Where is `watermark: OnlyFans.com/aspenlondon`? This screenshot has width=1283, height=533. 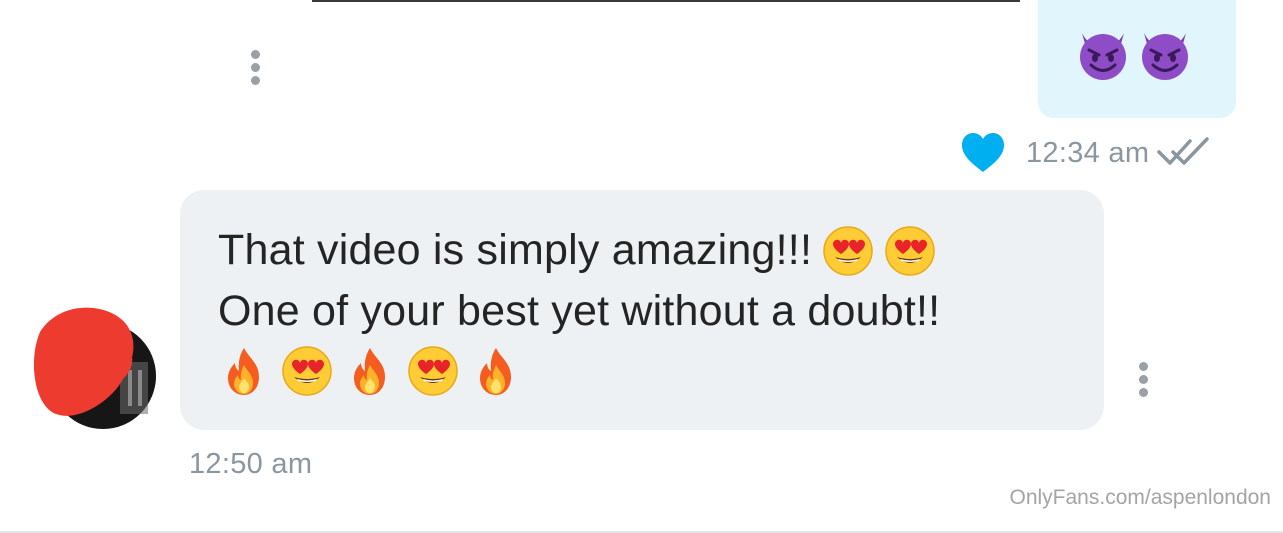
watermark: OnlyFans.com/aspenlondon is located at coordinates (1140, 497).